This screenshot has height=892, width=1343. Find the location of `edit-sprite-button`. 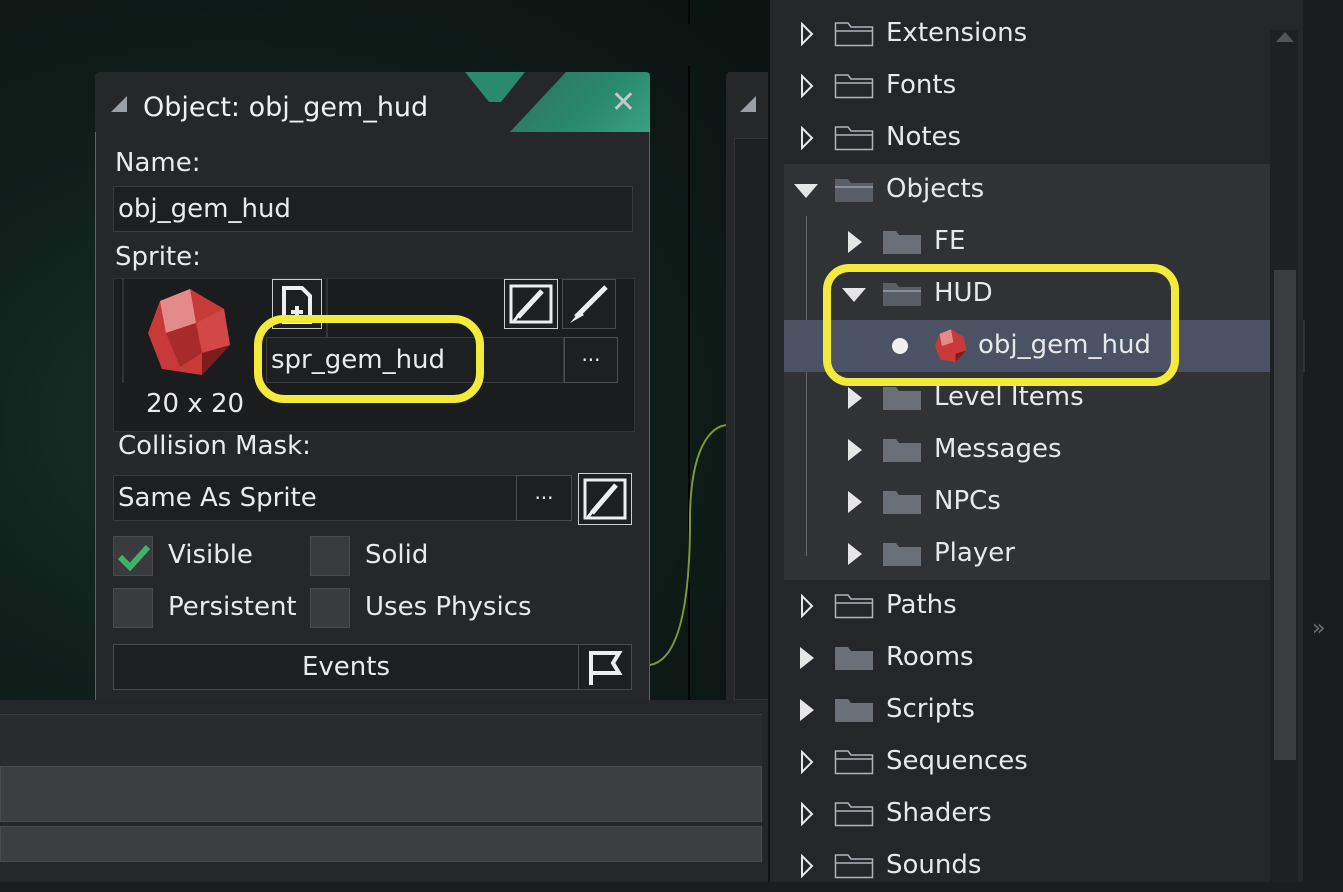

edit-sprite-button is located at coordinates (531, 304).